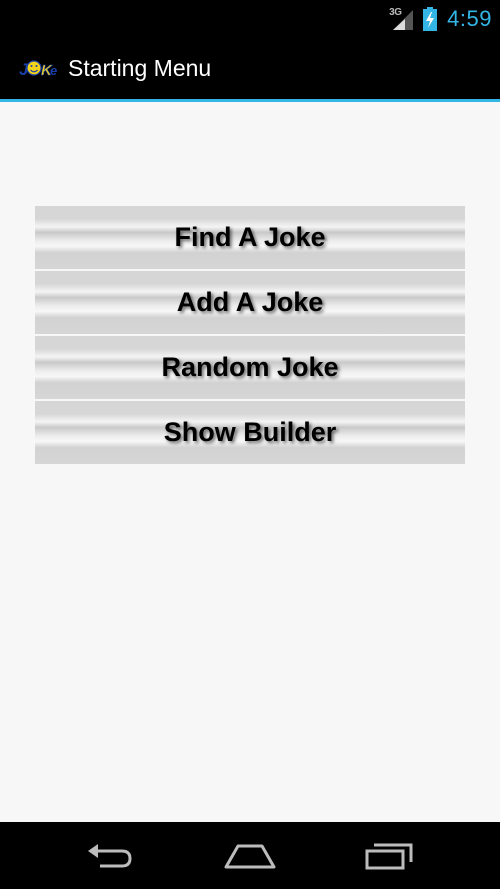 The height and width of the screenshot is (889, 500). I want to click on clock: 4:59, so click(469, 18).